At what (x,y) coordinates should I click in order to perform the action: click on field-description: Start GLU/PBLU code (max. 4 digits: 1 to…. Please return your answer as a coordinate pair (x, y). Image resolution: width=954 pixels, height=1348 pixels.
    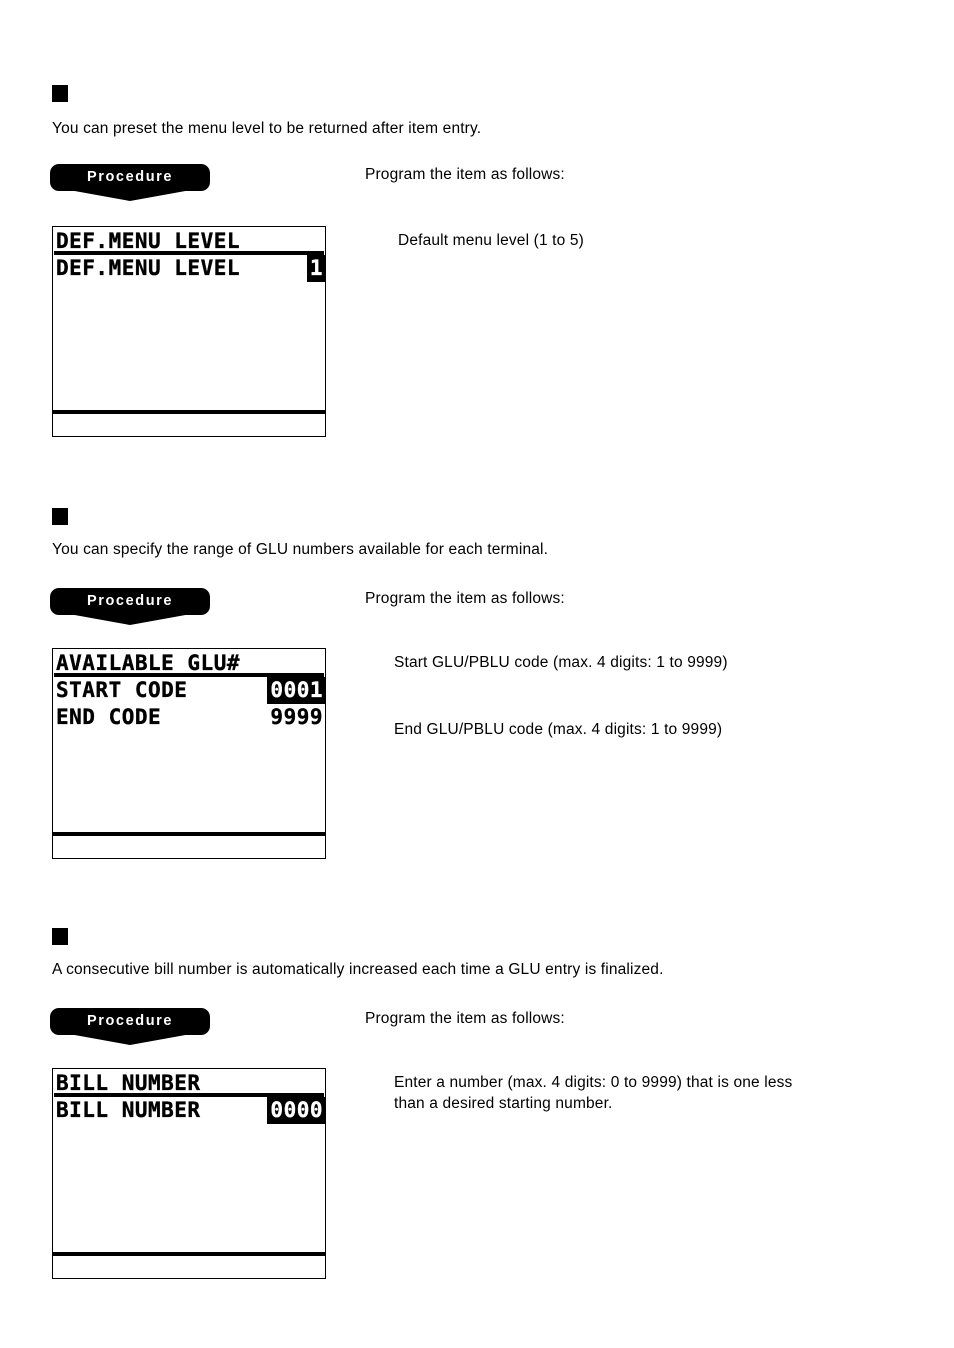
    Looking at the image, I should click on (561, 662).